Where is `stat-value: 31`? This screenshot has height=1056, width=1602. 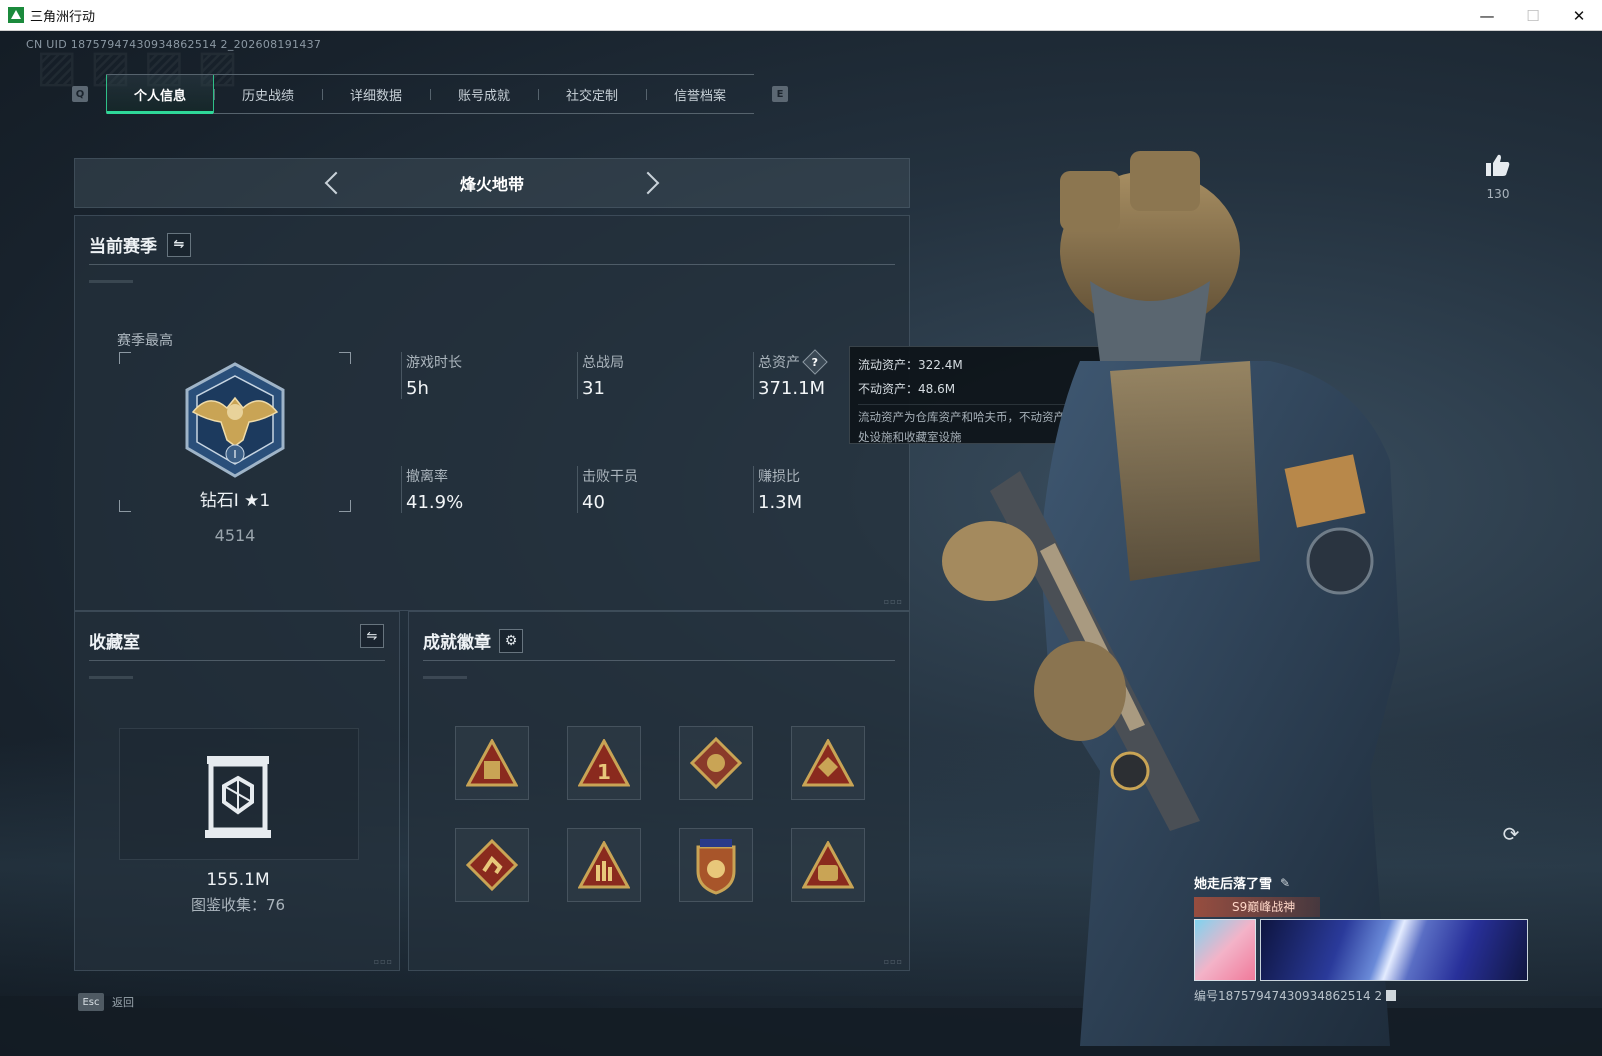 stat-value: 31 is located at coordinates (593, 388).